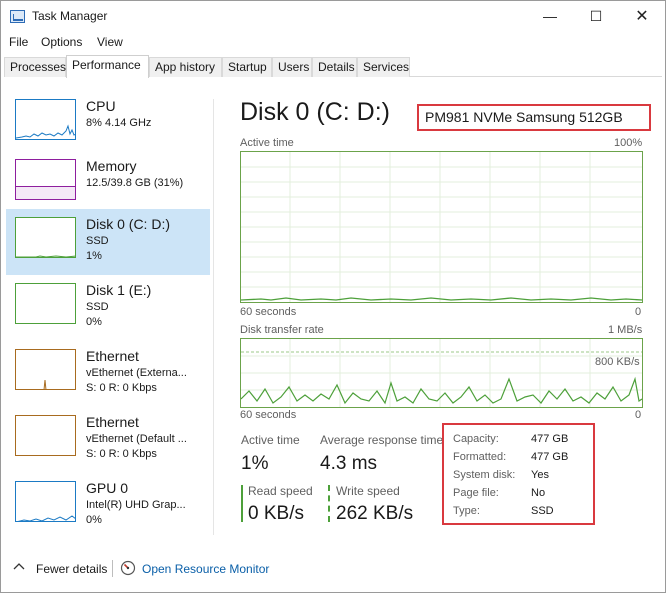 The width and height of the screenshot is (666, 593). Describe the element at coordinates (205, 569) in the screenshot. I see `open-resource-monitor-link: Open Resource Monitor` at that location.